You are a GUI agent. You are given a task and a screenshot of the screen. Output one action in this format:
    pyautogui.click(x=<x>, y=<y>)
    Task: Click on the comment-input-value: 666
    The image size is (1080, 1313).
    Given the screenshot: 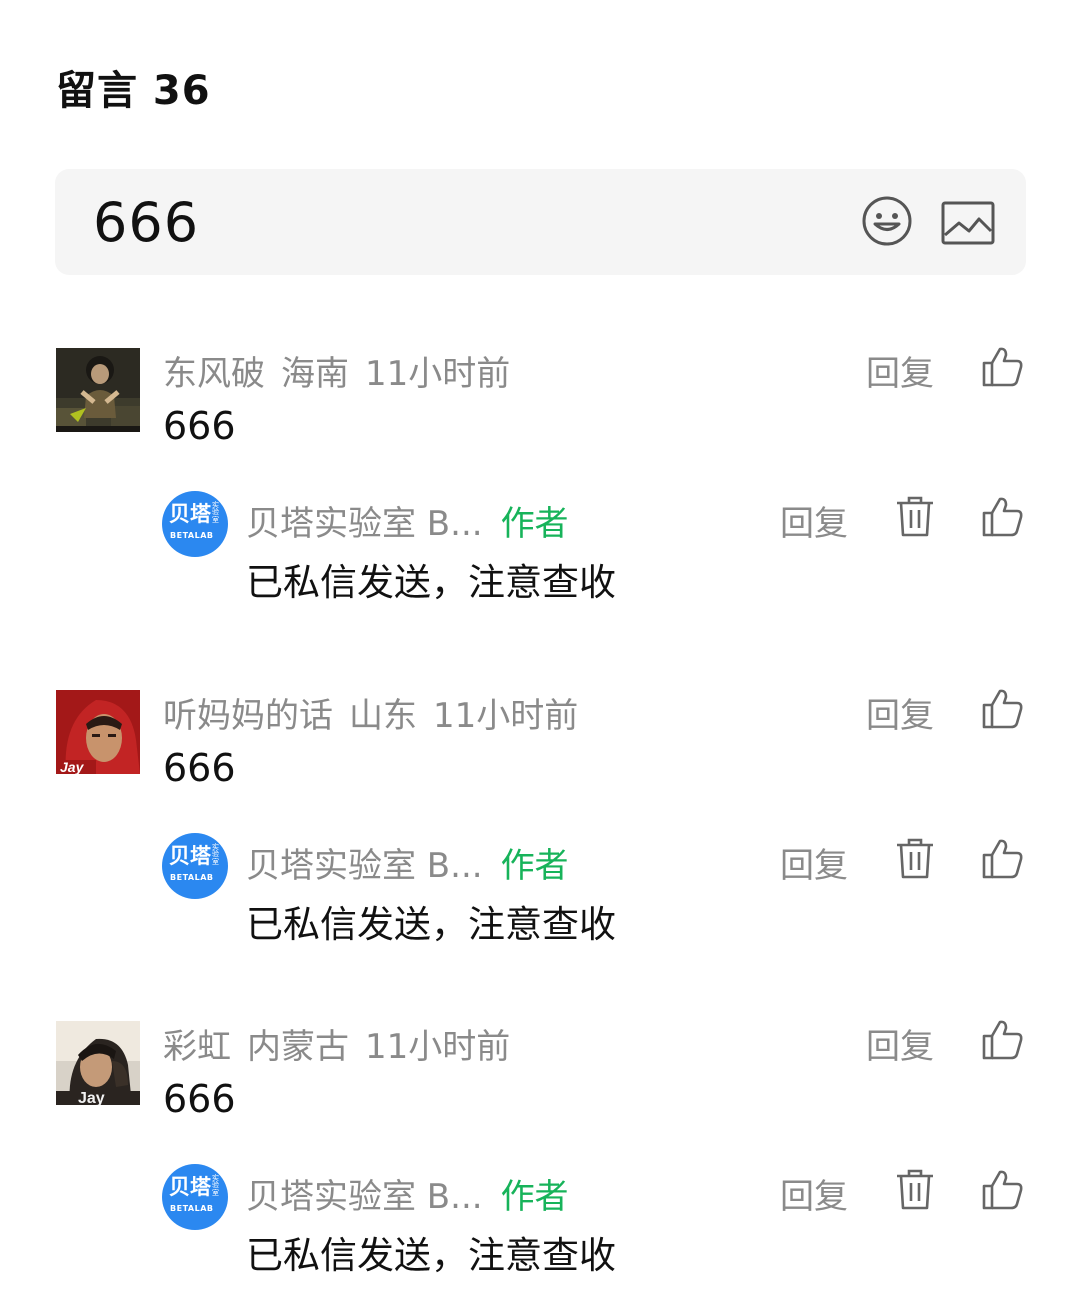 What is the action you would take?
    pyautogui.click(x=146, y=222)
    